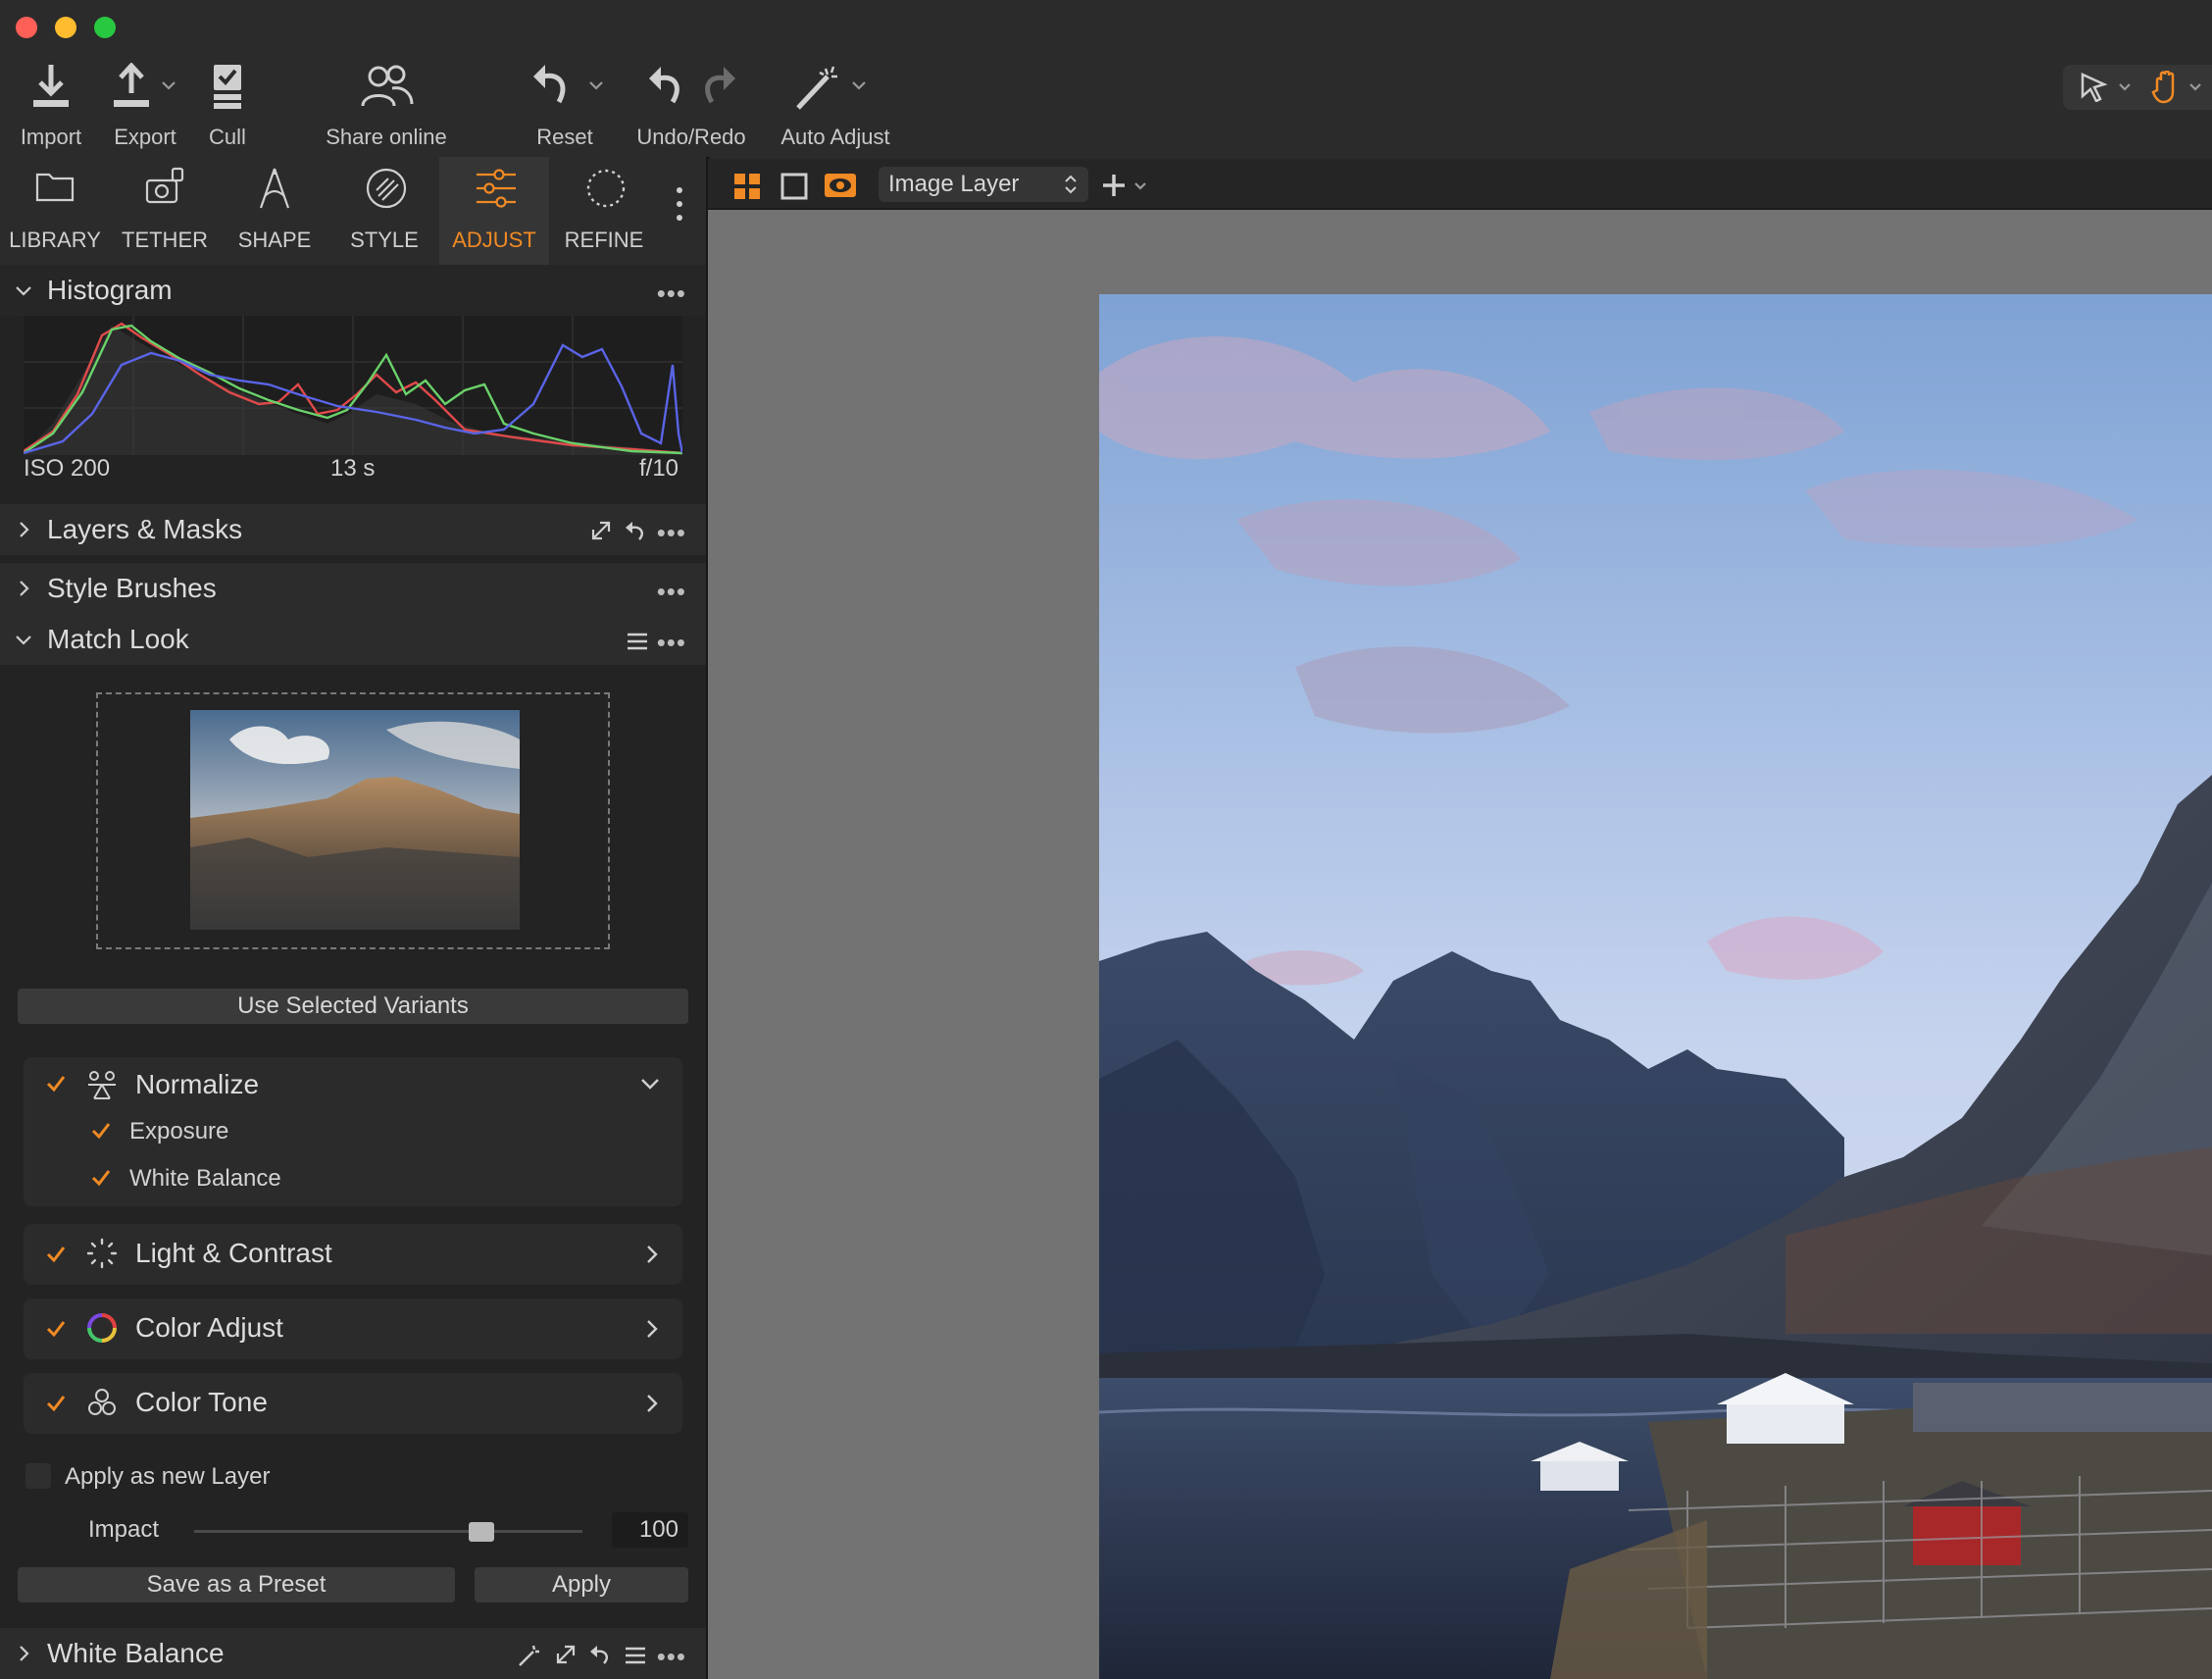  Describe the element at coordinates (386, 188) in the screenshot. I see `style-palette-icon` at that location.